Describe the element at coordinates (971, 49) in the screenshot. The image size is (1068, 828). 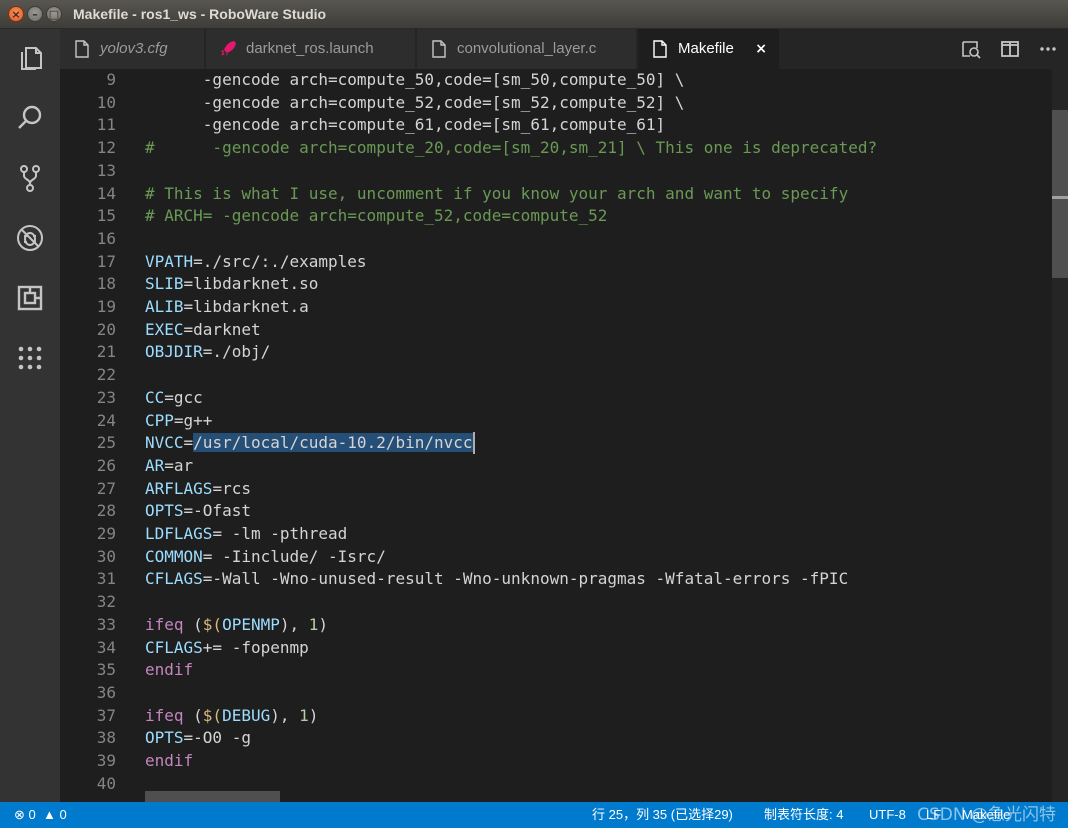
I see `open-preview-icon` at that location.